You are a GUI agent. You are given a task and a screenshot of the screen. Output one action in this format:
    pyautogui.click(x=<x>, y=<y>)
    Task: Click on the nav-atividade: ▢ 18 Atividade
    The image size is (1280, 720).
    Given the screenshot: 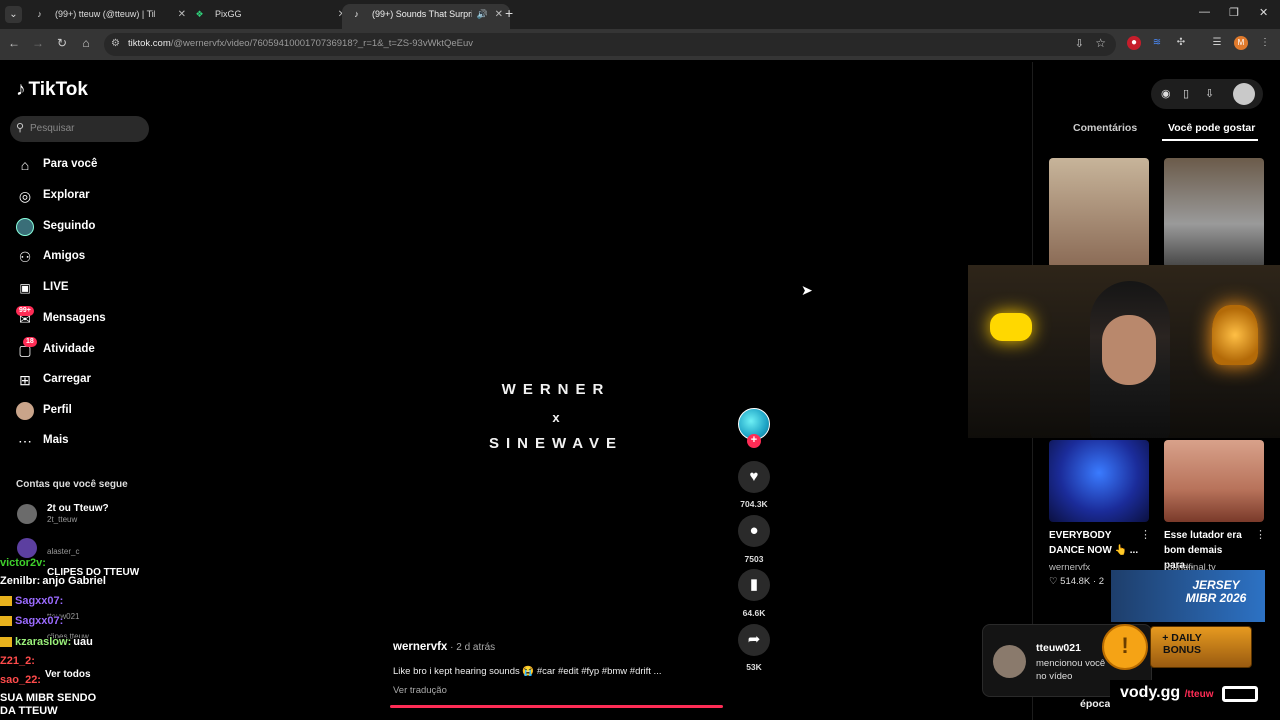 What is the action you would take?
    pyautogui.click(x=81, y=349)
    